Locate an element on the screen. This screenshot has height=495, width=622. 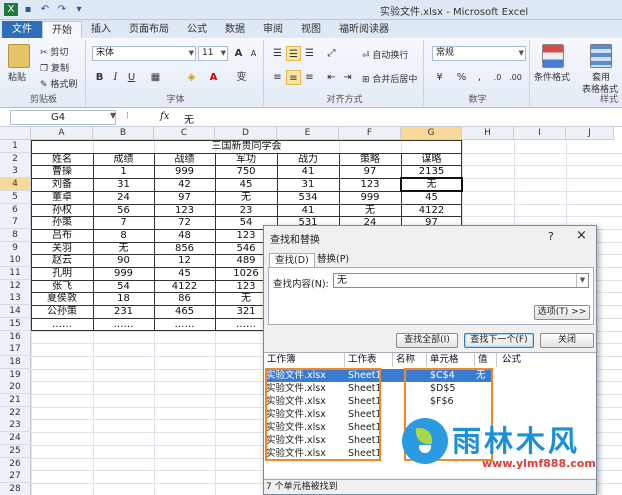
row-header-3: 3 is located at coordinates (15, 172).